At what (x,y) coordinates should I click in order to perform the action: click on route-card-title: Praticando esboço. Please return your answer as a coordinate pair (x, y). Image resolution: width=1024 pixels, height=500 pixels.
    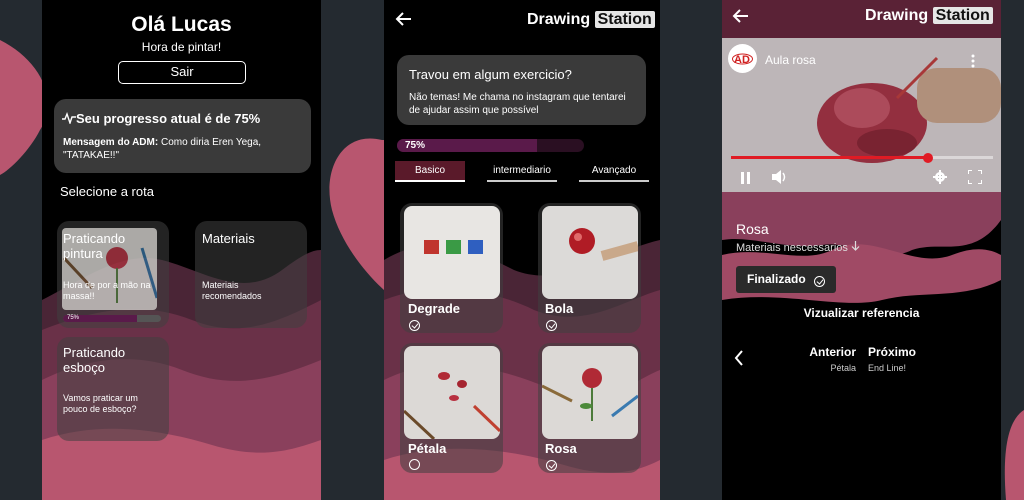
    Looking at the image, I should click on (94, 360).